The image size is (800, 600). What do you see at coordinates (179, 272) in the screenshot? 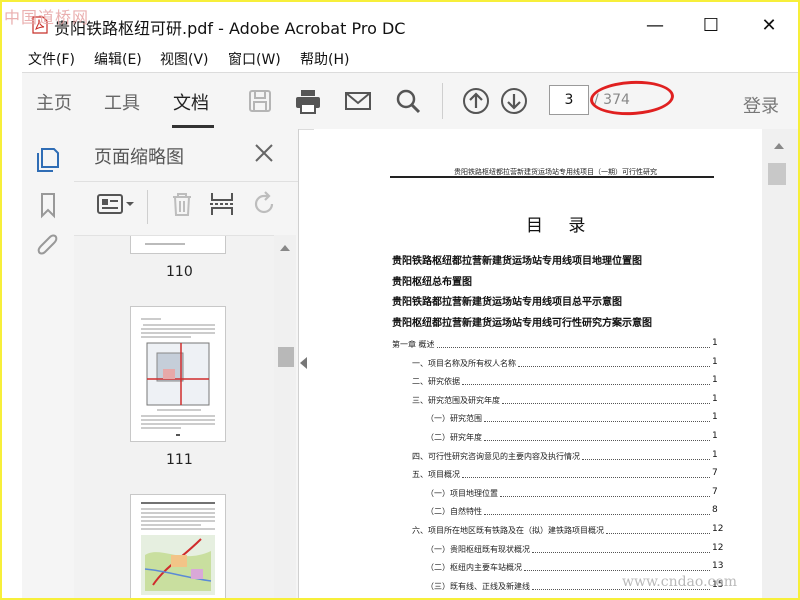
I see `page-thumbnail-label: 110` at bounding box center [179, 272].